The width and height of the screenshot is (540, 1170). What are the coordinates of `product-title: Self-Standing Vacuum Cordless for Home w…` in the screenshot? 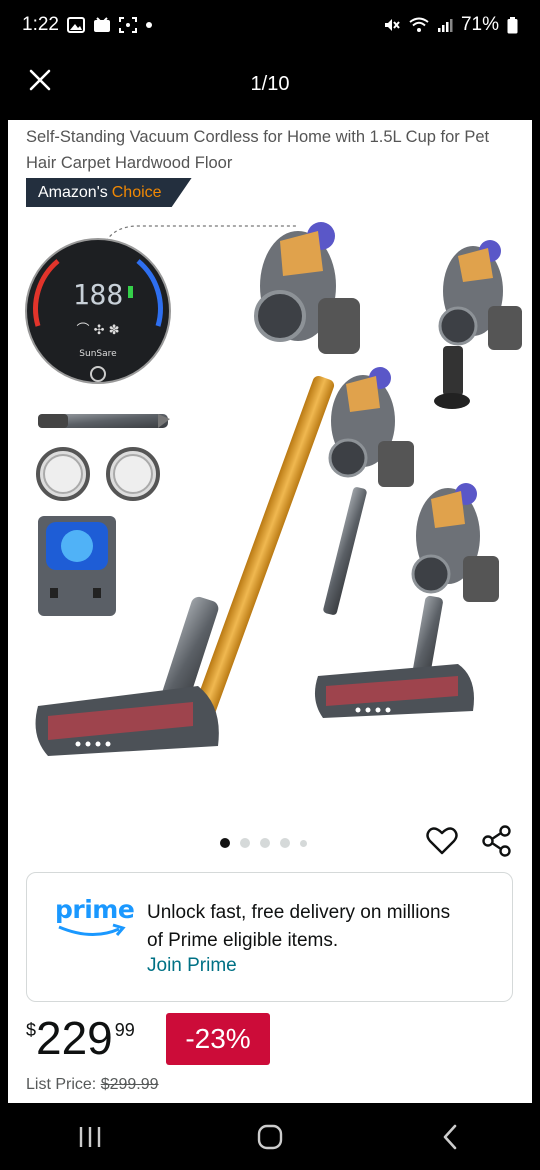 It's located at (273, 150).